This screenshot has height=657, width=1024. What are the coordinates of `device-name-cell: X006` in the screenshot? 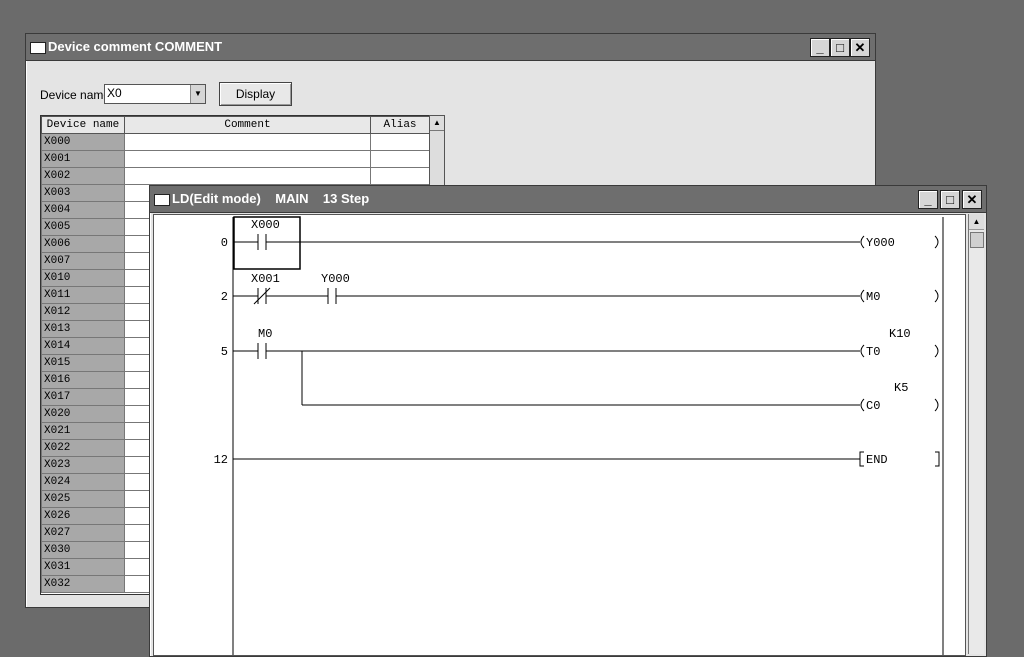 It's located at (83, 244).